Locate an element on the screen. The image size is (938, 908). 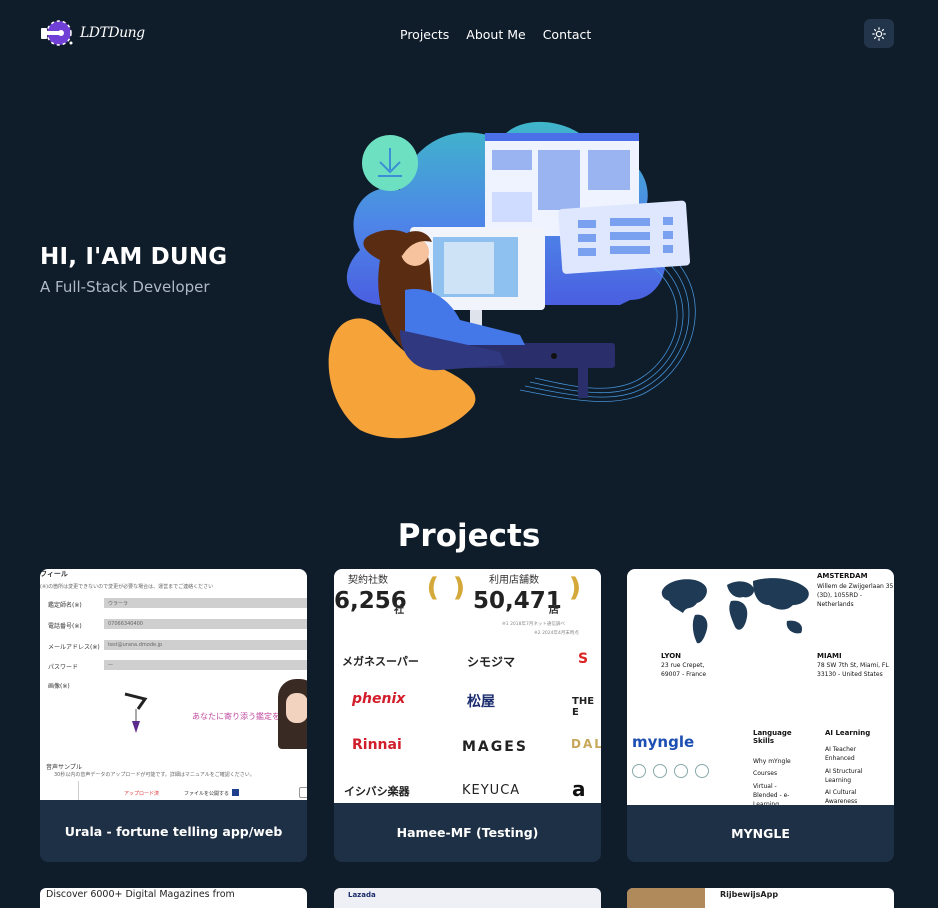
project-card-rijbewijs: RijbewijsApp is located at coordinates (760, 898).